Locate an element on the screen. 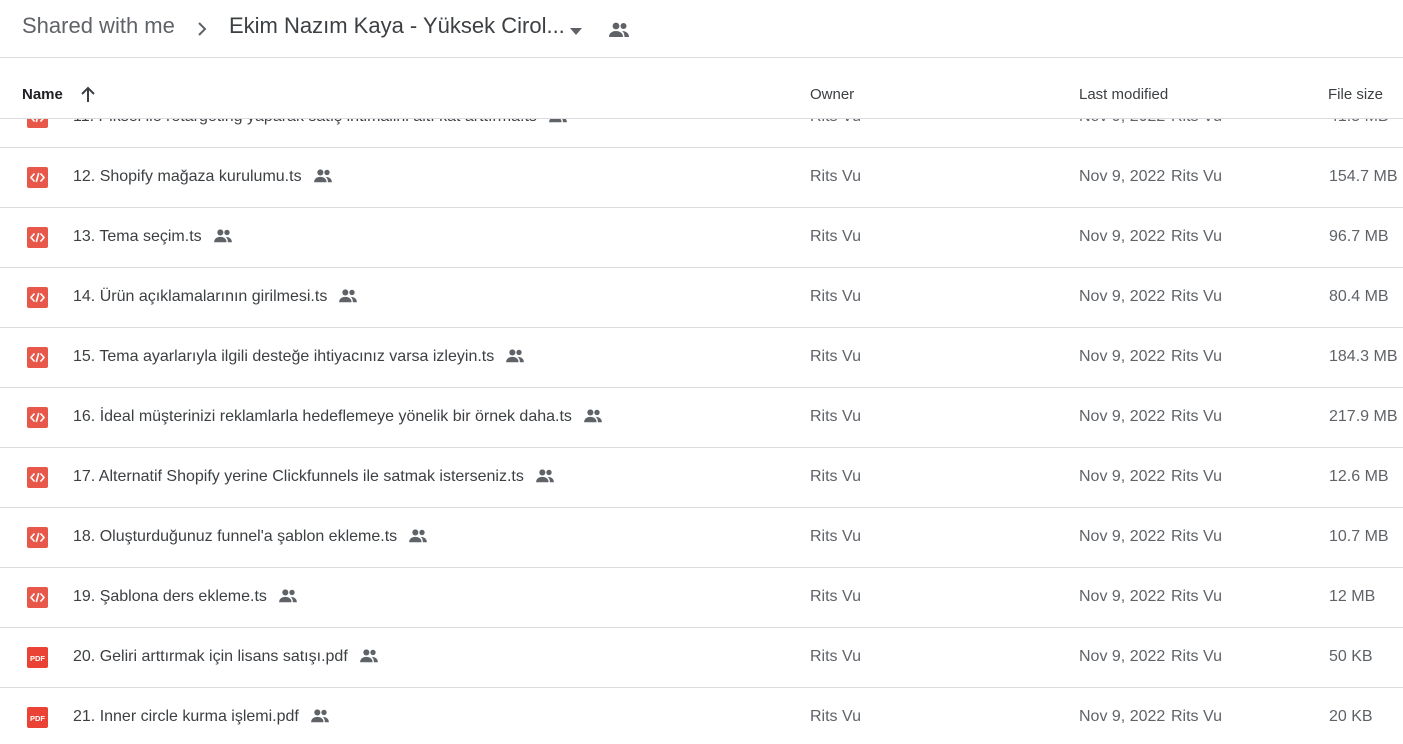 The width and height of the screenshot is (1403, 744). breadcrumb-shared-with-me: Shared with me is located at coordinates (98, 26).